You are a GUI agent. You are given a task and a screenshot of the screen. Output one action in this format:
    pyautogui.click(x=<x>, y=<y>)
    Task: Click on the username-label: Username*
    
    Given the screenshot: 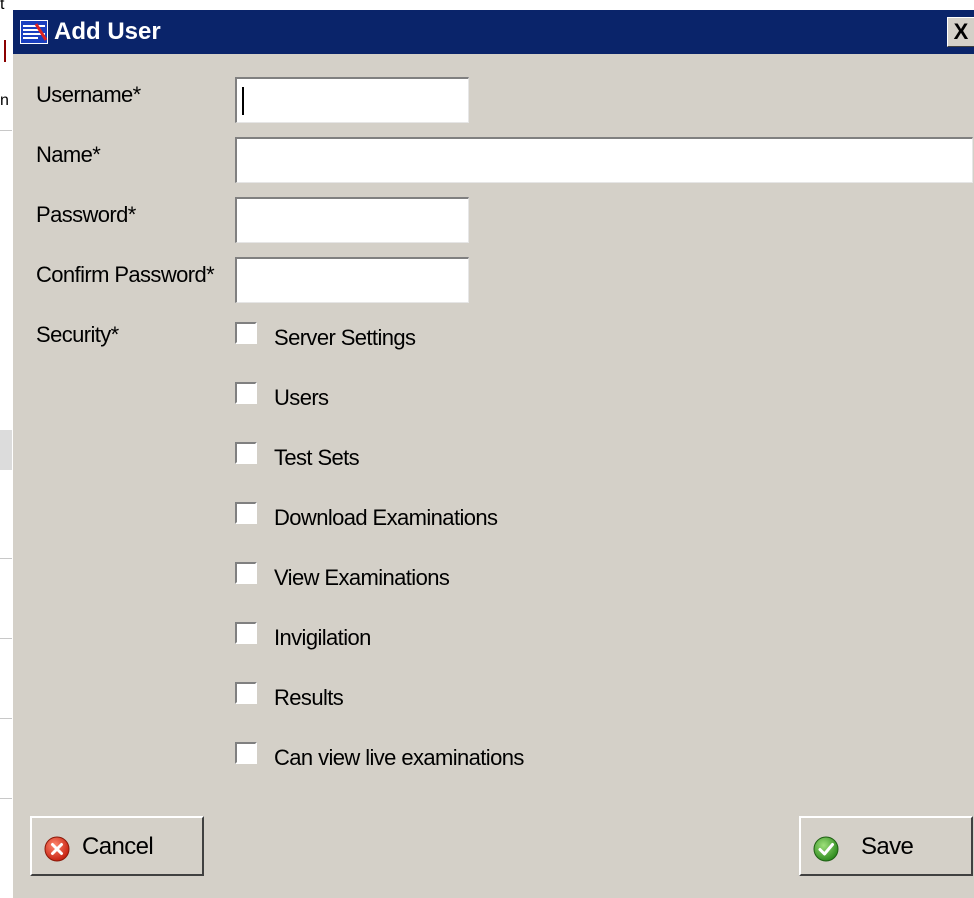 What is the action you would take?
    pyautogui.click(x=88, y=94)
    